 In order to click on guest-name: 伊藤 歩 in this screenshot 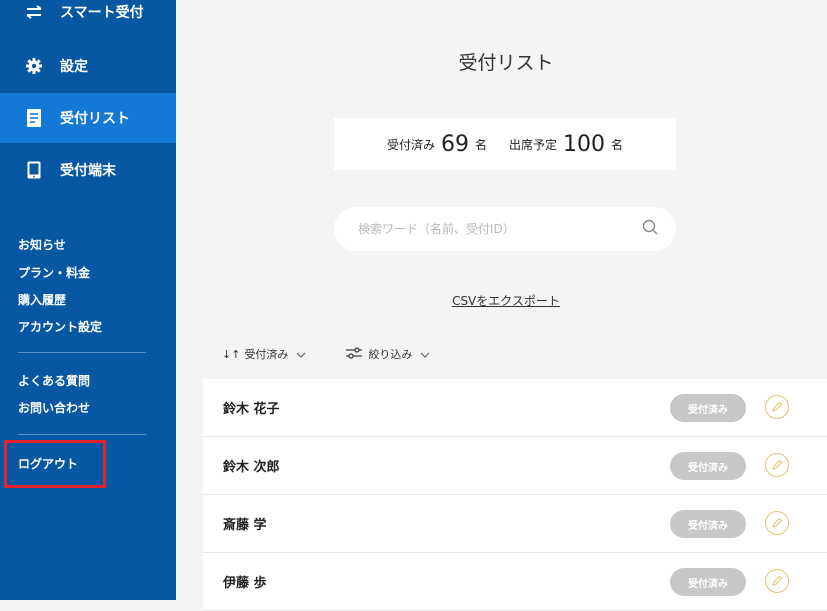, I will do `click(245, 583)`.